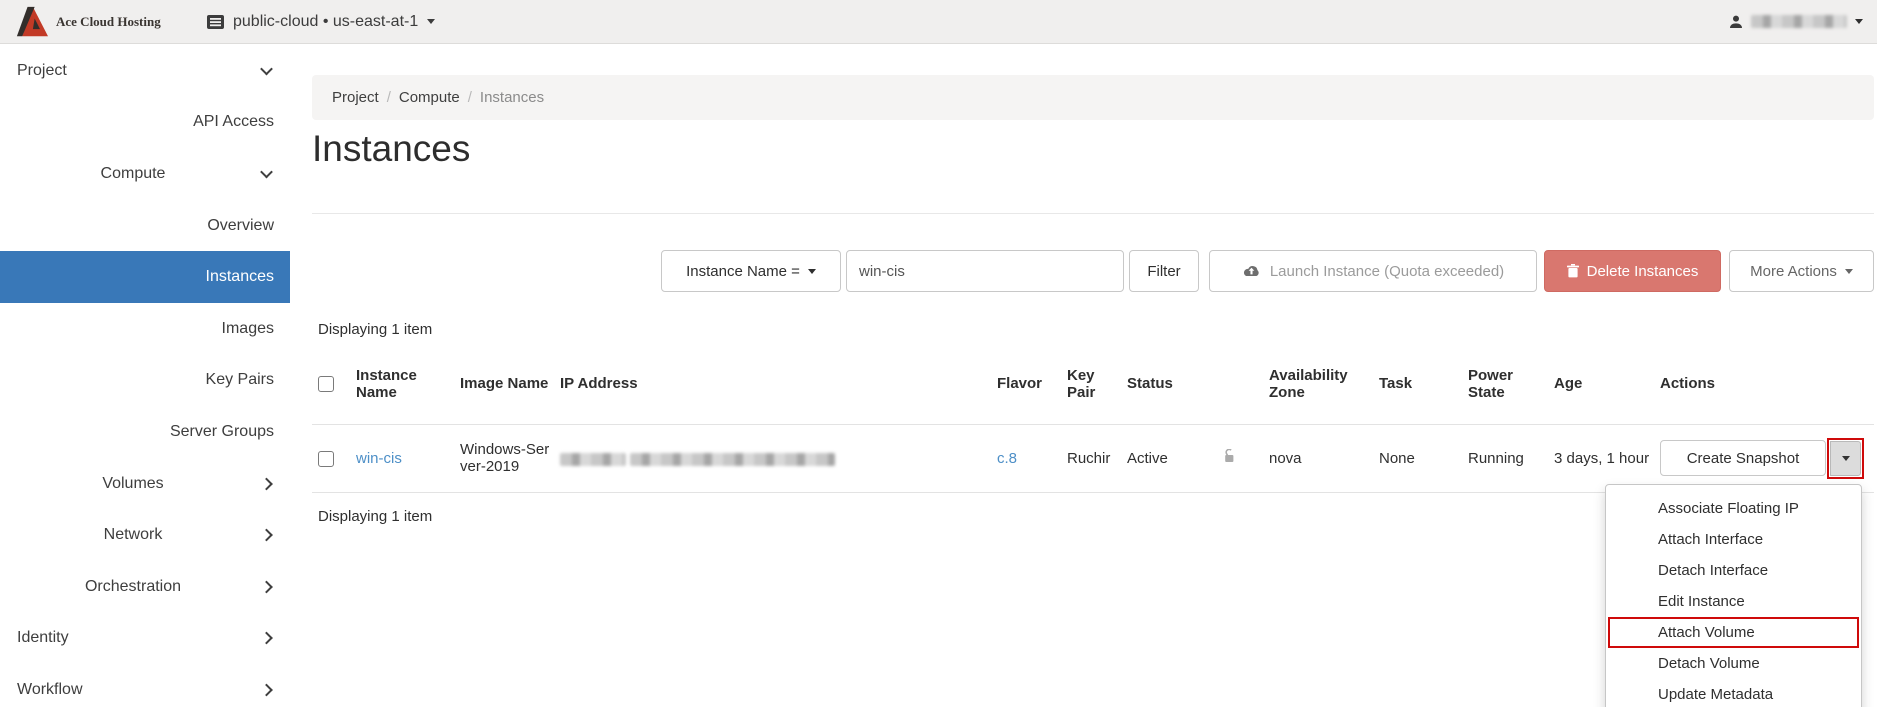 The height and width of the screenshot is (707, 1877). Describe the element at coordinates (1174, 384) in the screenshot. I see `col-header-status: Status` at that location.